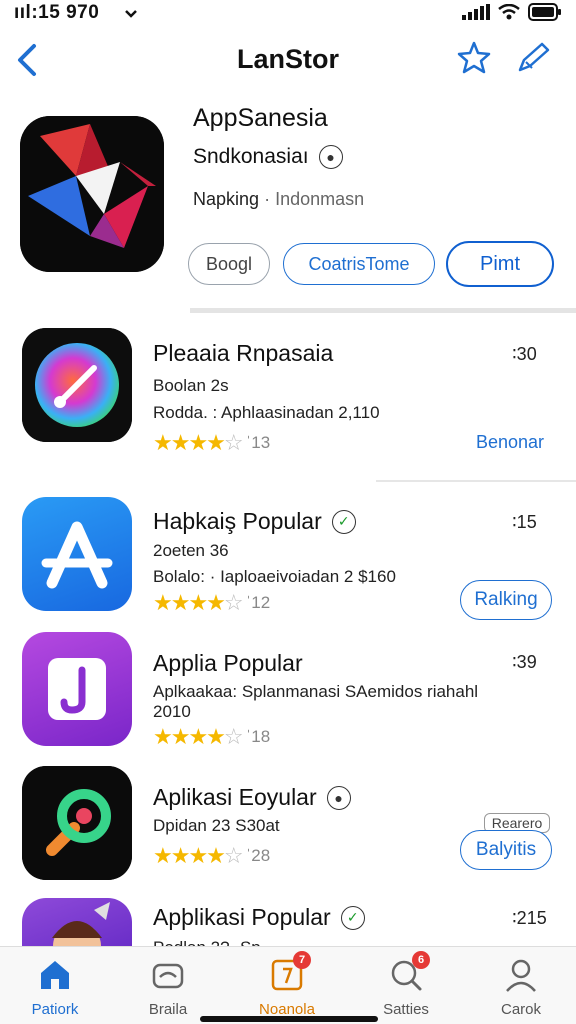  I want to click on tab-profile-label: Carok, so click(520, 1009).